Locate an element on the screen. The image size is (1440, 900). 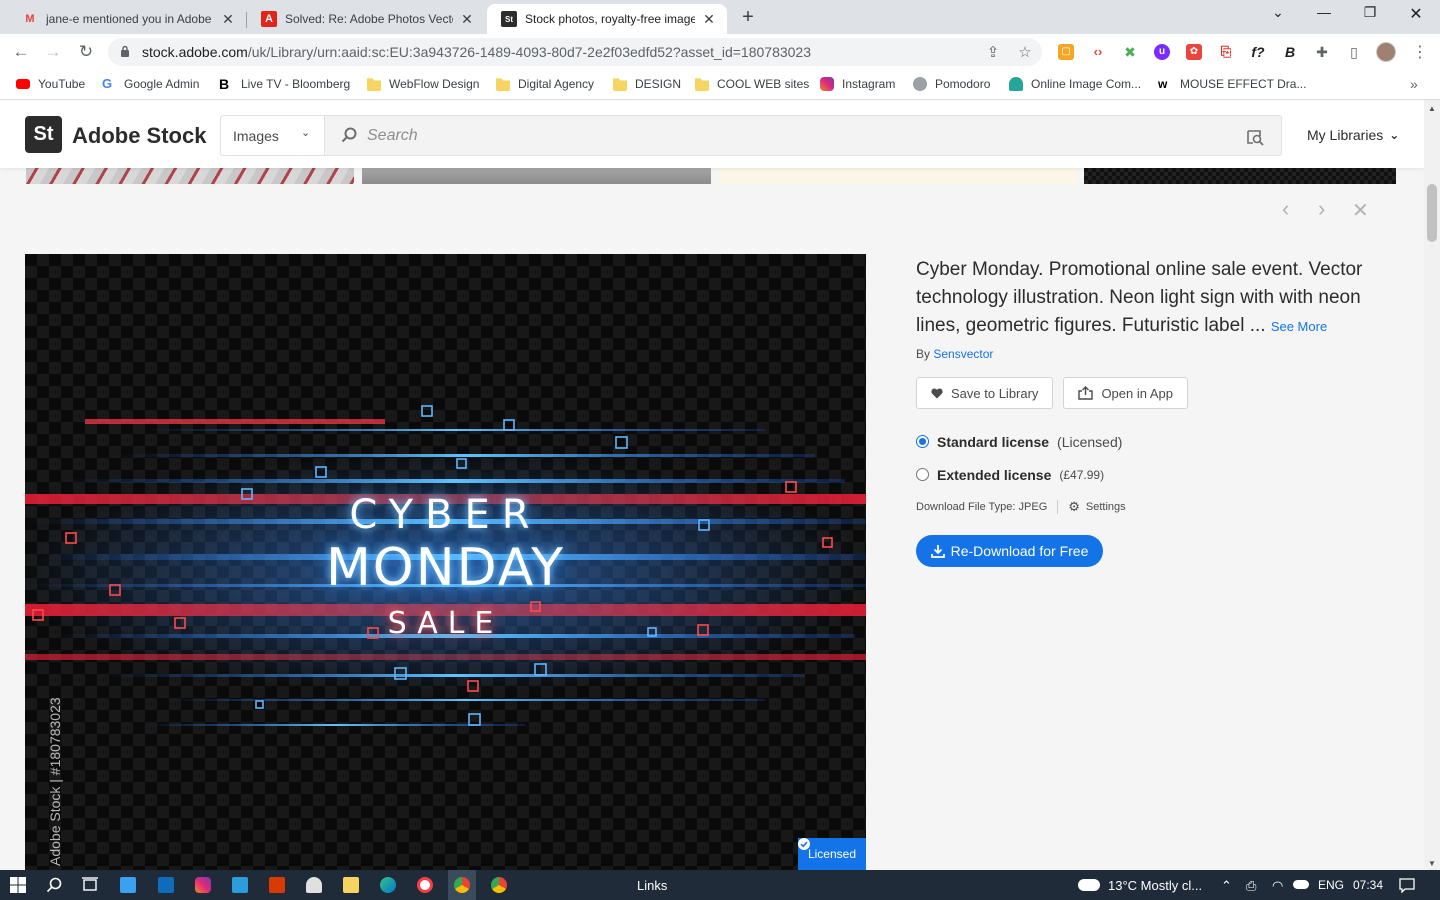
instagram-app-icon is located at coordinates (203, 885).